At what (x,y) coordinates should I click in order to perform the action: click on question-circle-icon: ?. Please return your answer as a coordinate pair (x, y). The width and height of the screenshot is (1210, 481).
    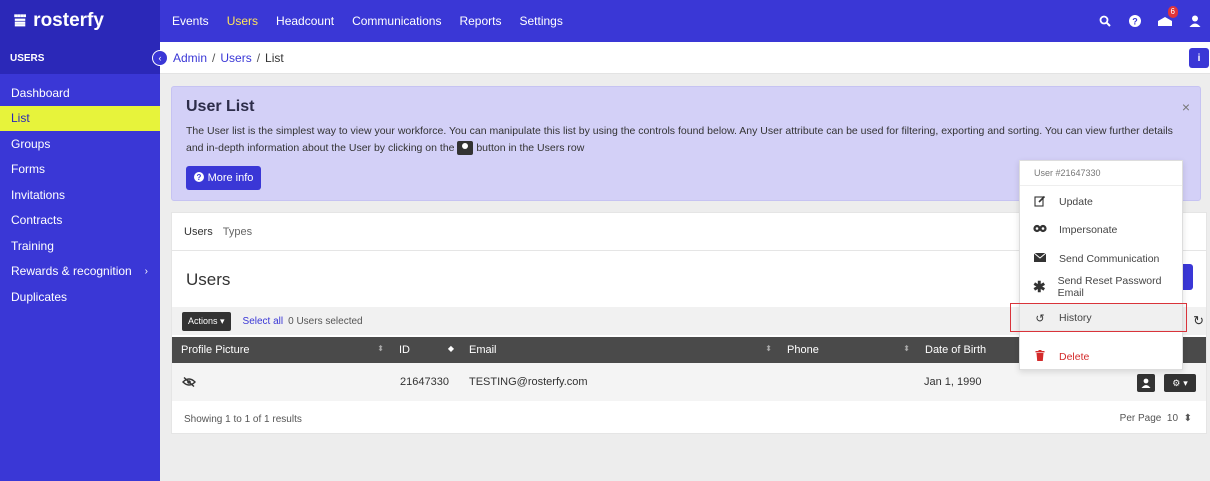
    Looking at the image, I should click on (198, 178).